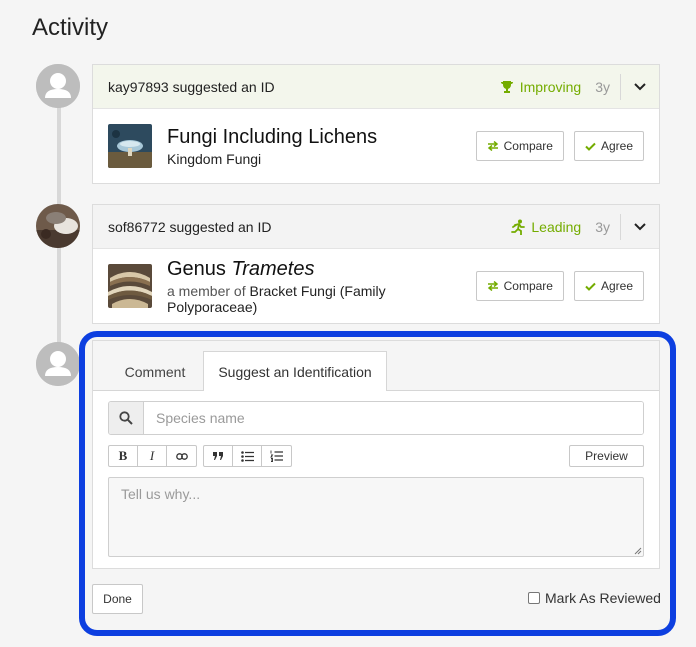 This screenshot has height=647, width=696. I want to click on taxon-parent-prefix: a member of, so click(208, 290).